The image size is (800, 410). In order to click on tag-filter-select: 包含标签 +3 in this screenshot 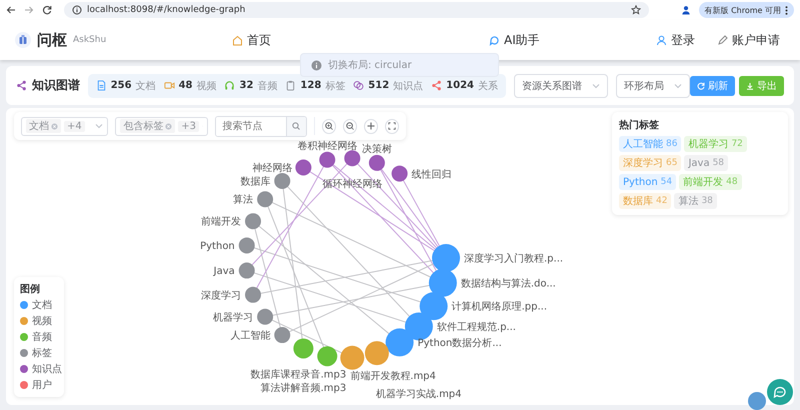, I will do `click(161, 126)`.